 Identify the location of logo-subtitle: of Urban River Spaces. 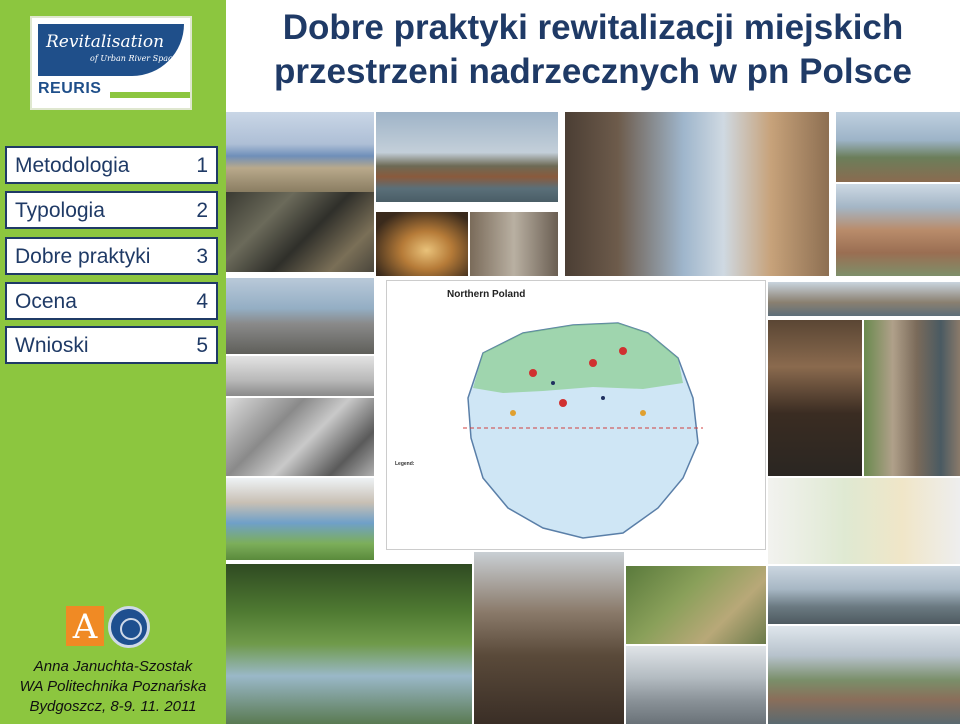
(136, 58).